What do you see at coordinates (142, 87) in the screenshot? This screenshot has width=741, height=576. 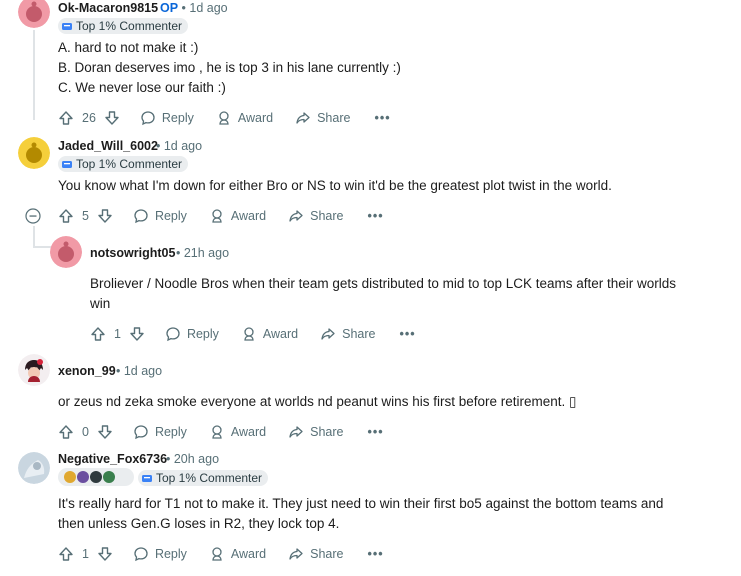 I see `comment-body-line: C. We never lose our faith :)` at bounding box center [142, 87].